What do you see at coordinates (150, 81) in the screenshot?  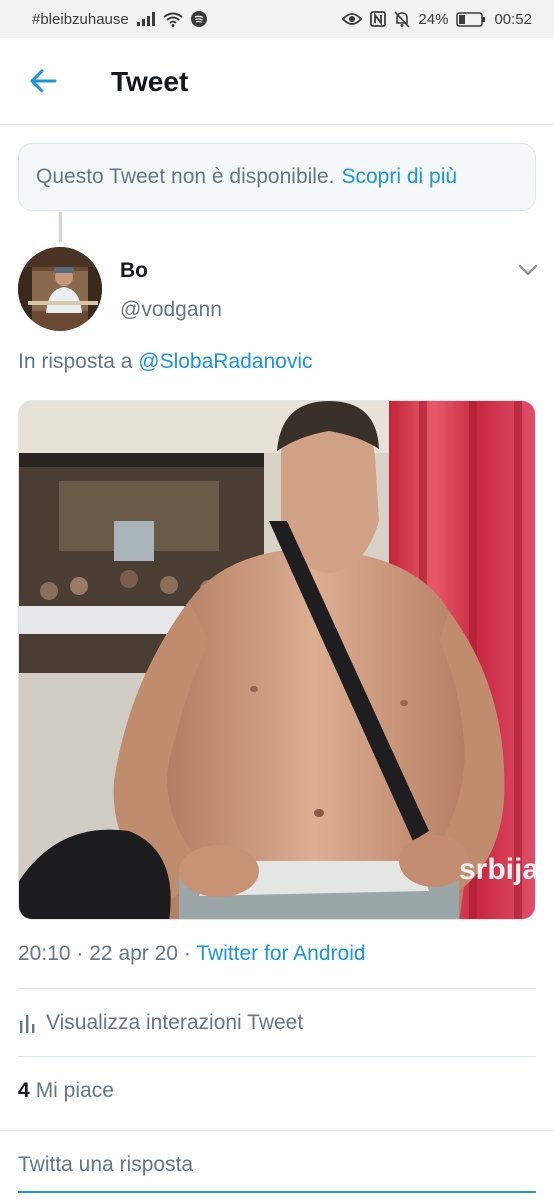 I see `page-title: Tweet` at bounding box center [150, 81].